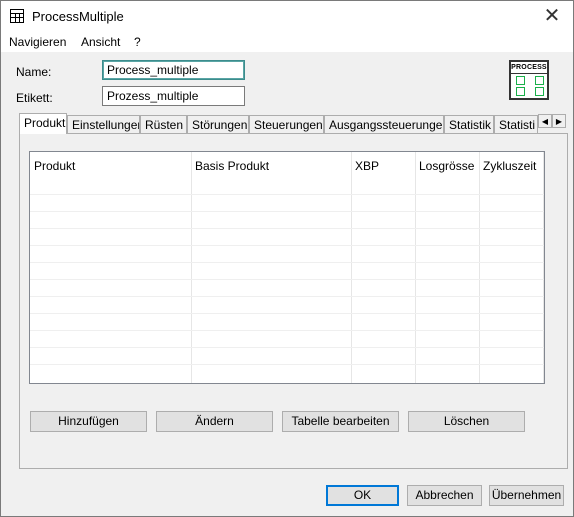 Image resolution: width=574 pixels, height=517 pixels. I want to click on tab-ruesten: Rüsten, so click(163, 124).